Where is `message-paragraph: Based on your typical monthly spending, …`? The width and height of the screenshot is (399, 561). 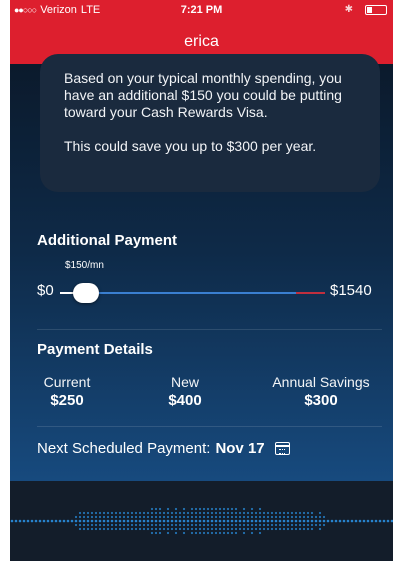
message-paragraph: Based on your typical monthly spending, … is located at coordinates (203, 95).